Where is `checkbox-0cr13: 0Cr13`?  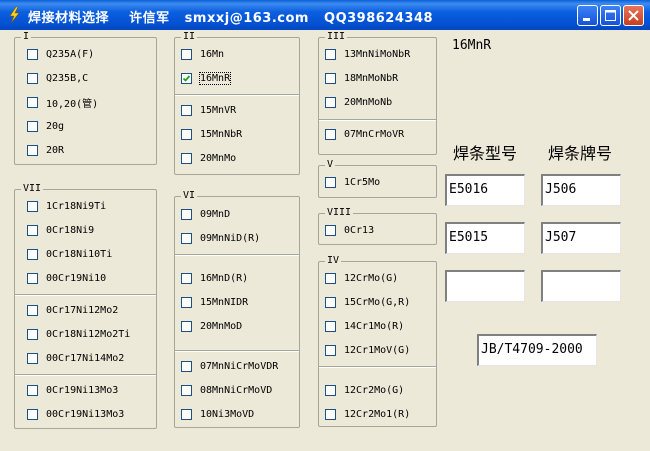
checkbox-0cr13: 0Cr13 is located at coordinates (349, 230).